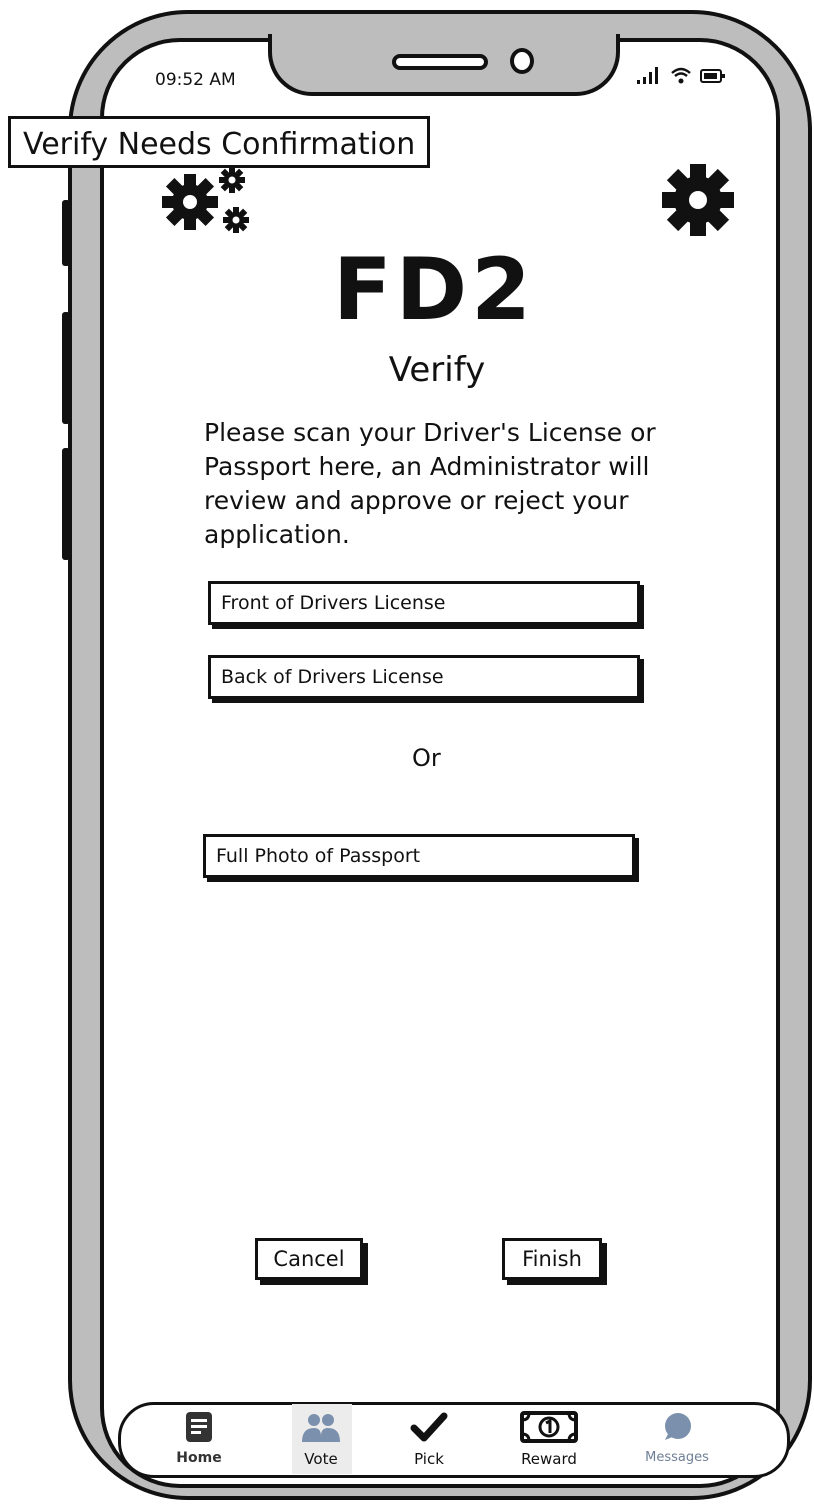 The width and height of the screenshot is (814, 1505). Describe the element at coordinates (419, 856) in the screenshot. I see `passport-field: Full Photo of Passport` at that location.